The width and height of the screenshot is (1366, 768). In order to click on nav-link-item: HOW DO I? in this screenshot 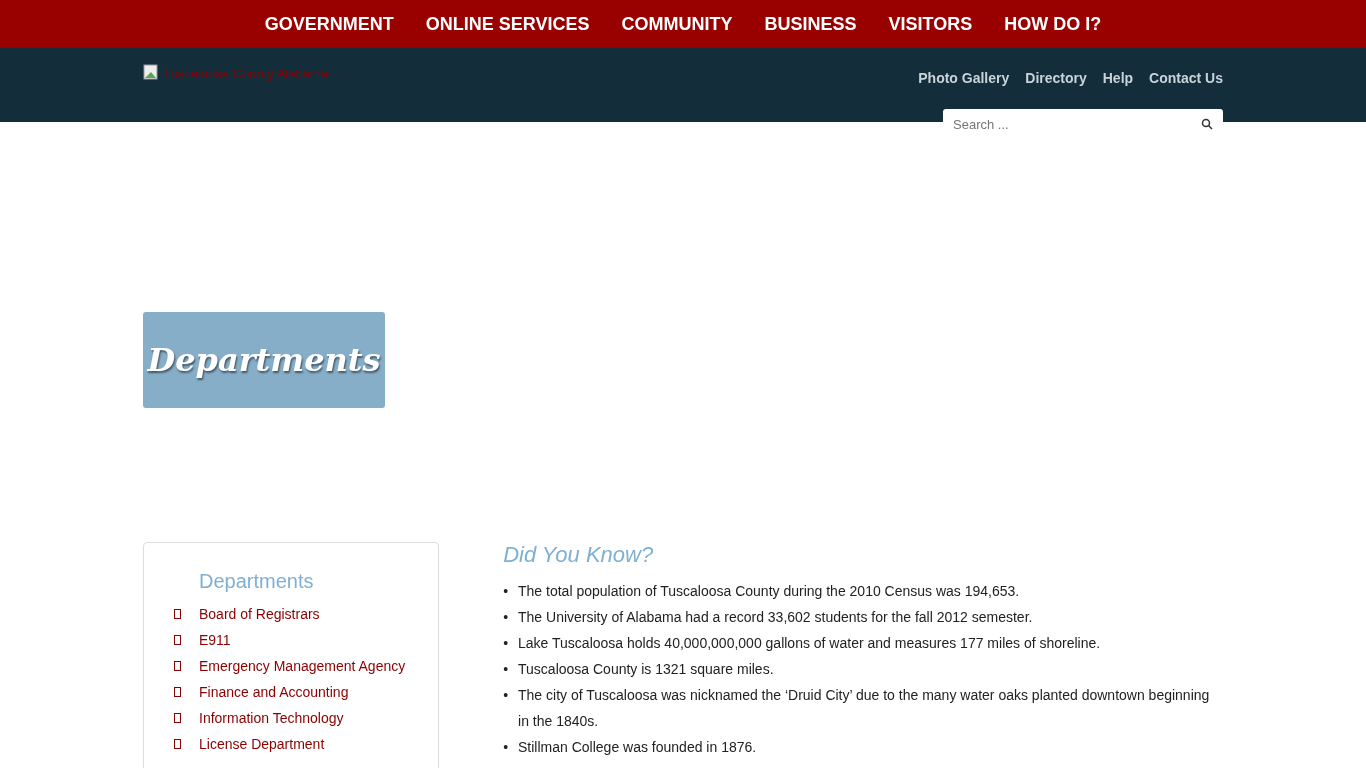, I will do `click(1053, 24)`.